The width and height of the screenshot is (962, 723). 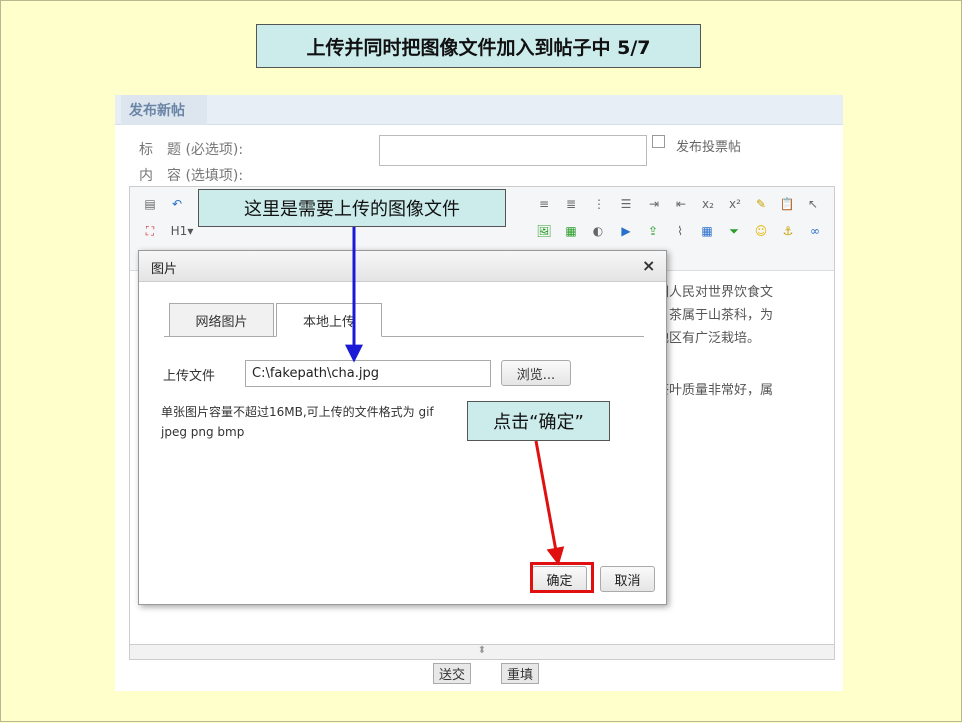 What do you see at coordinates (452, 673) in the screenshot?
I see `submit-button: 送交` at bounding box center [452, 673].